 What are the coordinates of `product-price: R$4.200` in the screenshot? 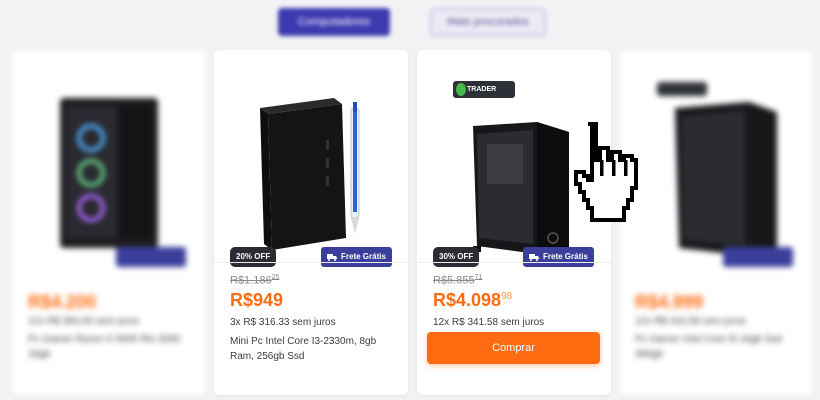 It's located at (62, 302).